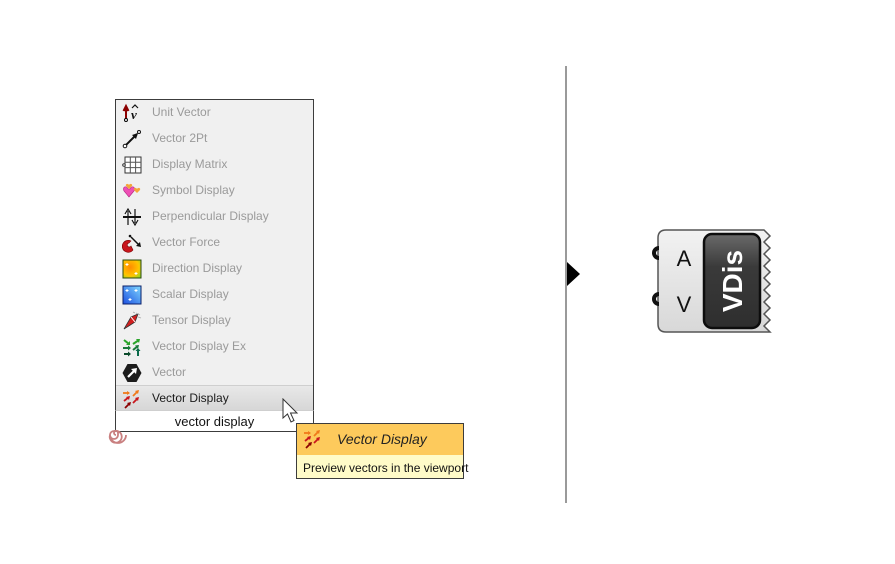 The height and width of the screenshot is (564, 895). I want to click on menu-item-display-matrix: Display Matrix, so click(214, 165).